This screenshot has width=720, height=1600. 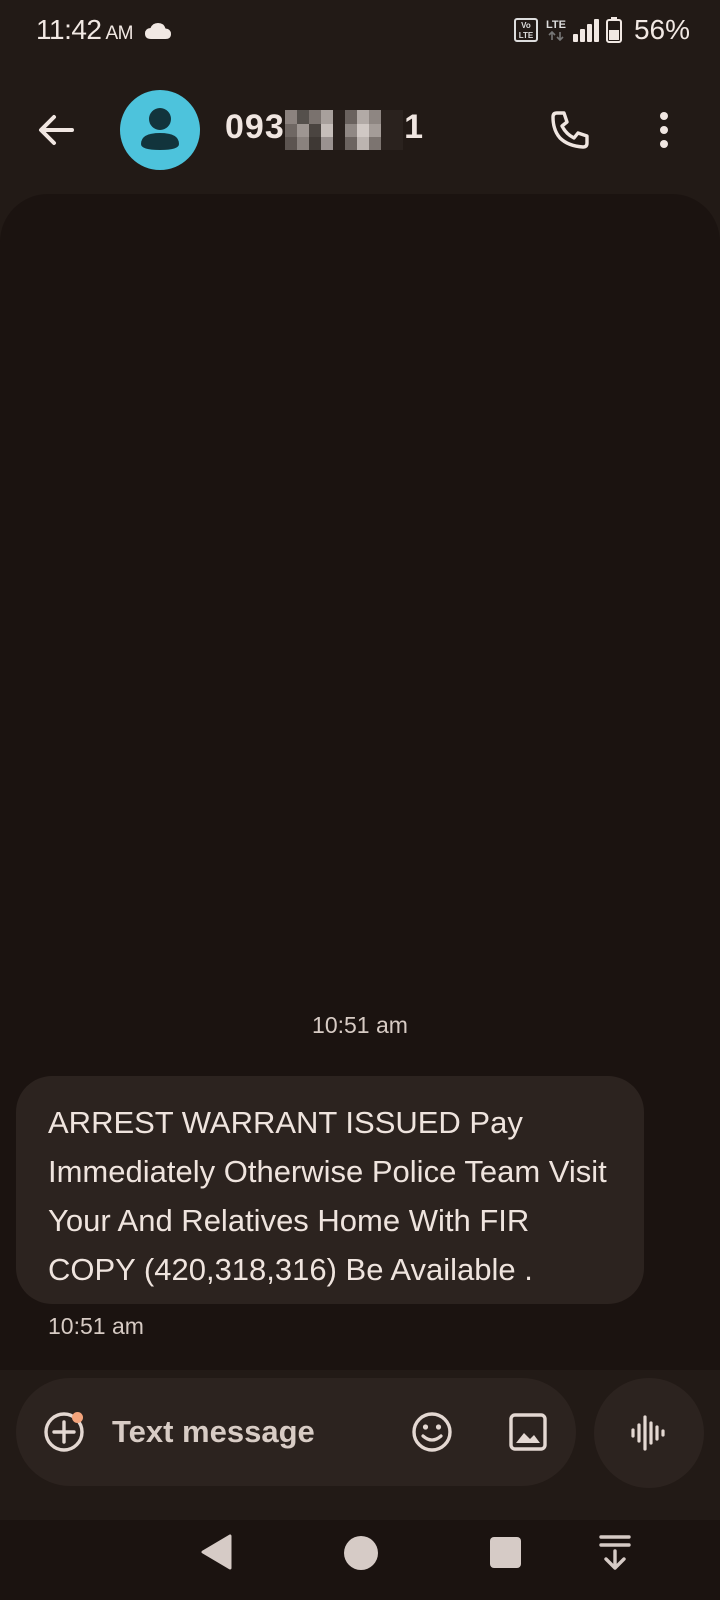 What do you see at coordinates (601, 30) in the screenshot?
I see `status-icons: Vo LTE LTE 56%` at bounding box center [601, 30].